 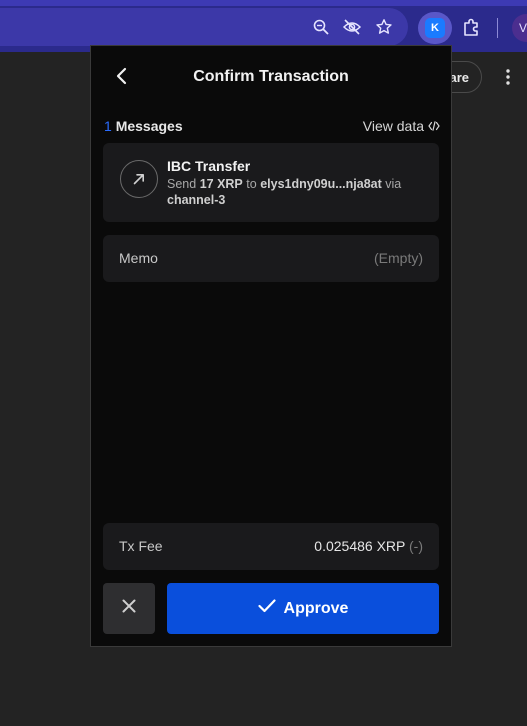 I want to click on arrow-up-right-icon, so click(x=139, y=179).